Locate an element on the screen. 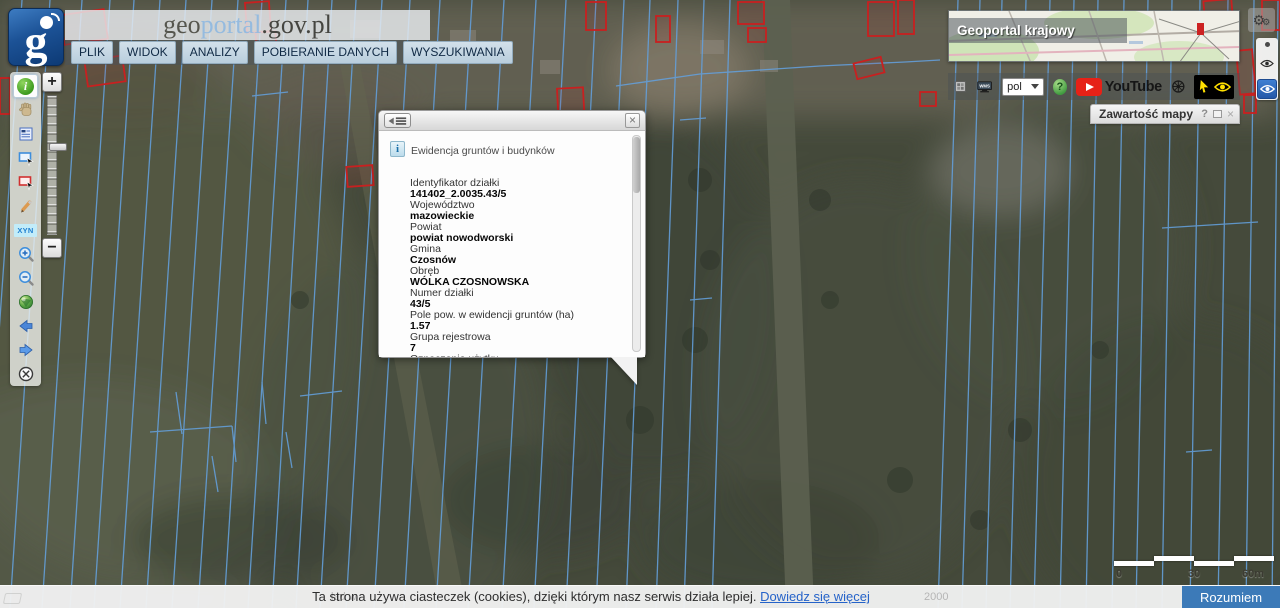 Image resolution: width=1280 pixels, height=608 pixels. field-row: Województwo mazowieckie is located at coordinates (442, 210).